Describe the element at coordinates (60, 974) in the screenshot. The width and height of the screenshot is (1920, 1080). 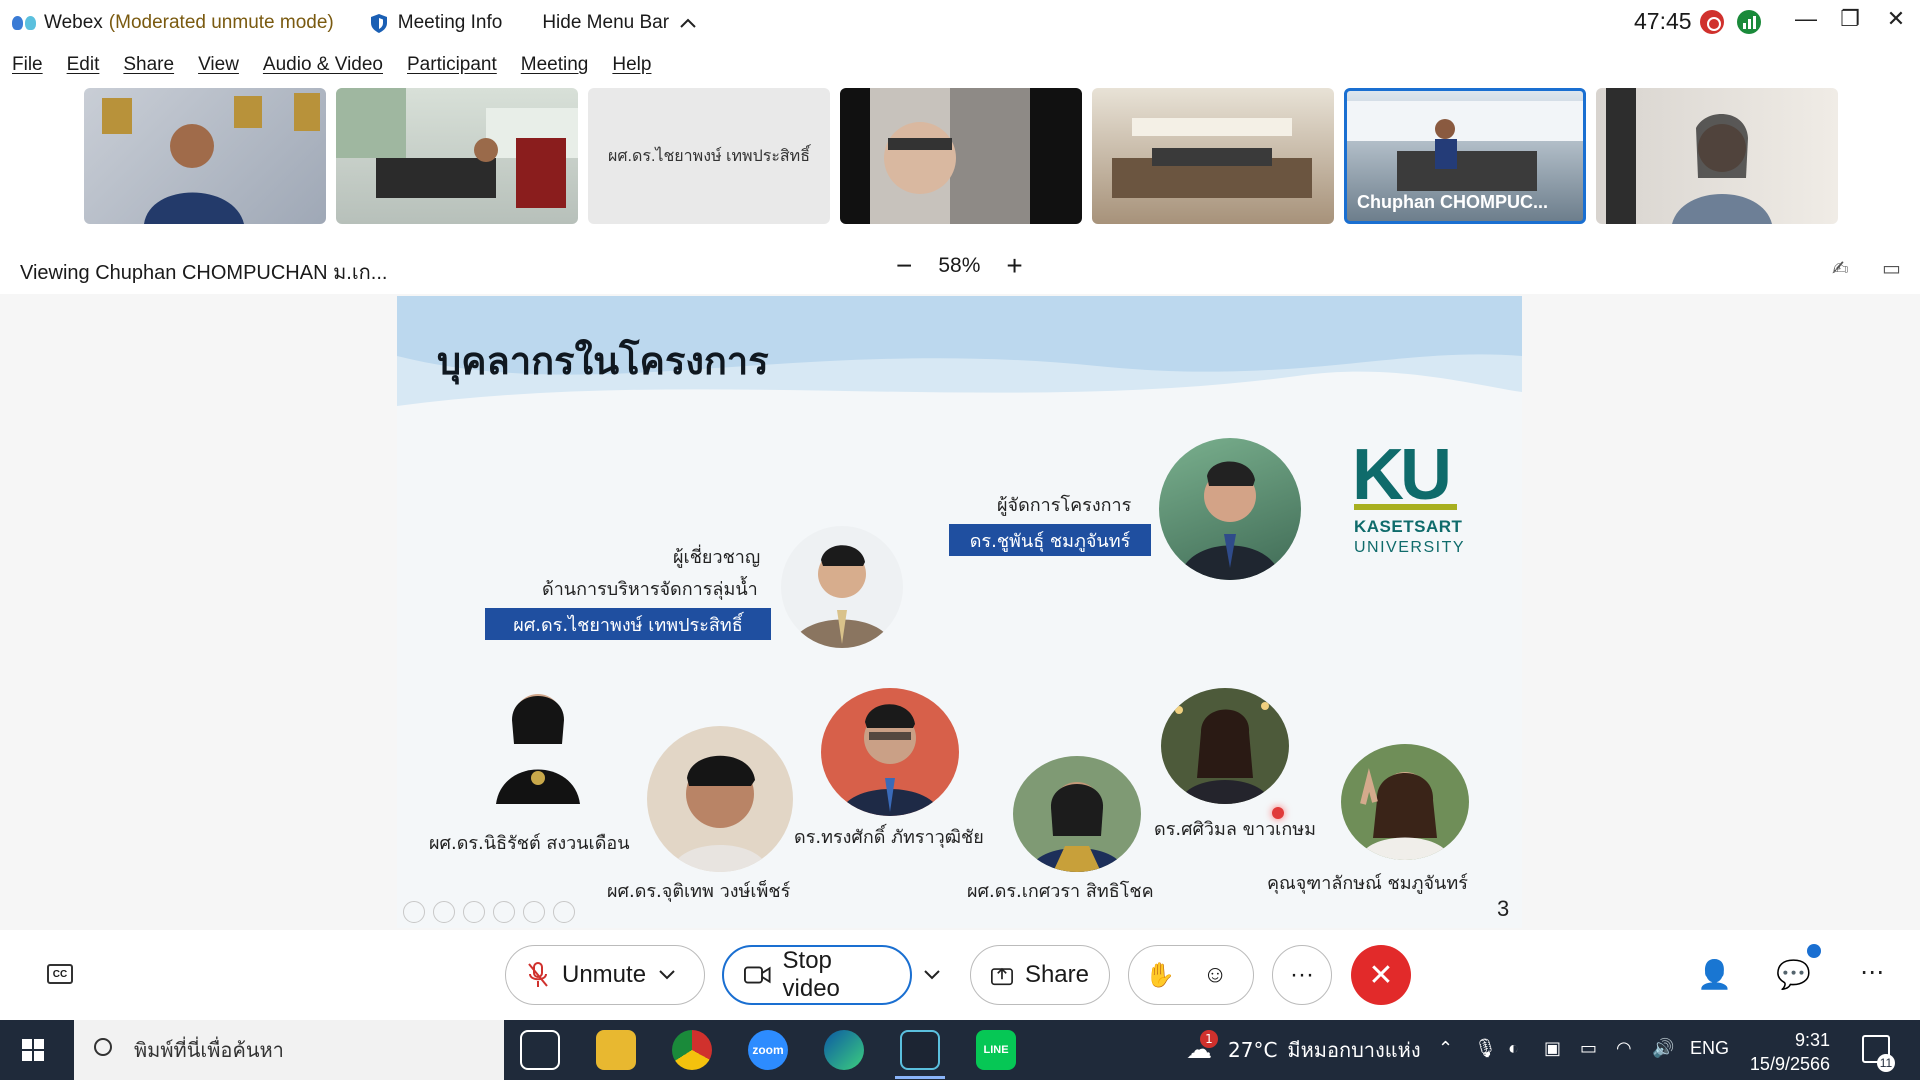
I see `closed-captions-button: CC` at that location.